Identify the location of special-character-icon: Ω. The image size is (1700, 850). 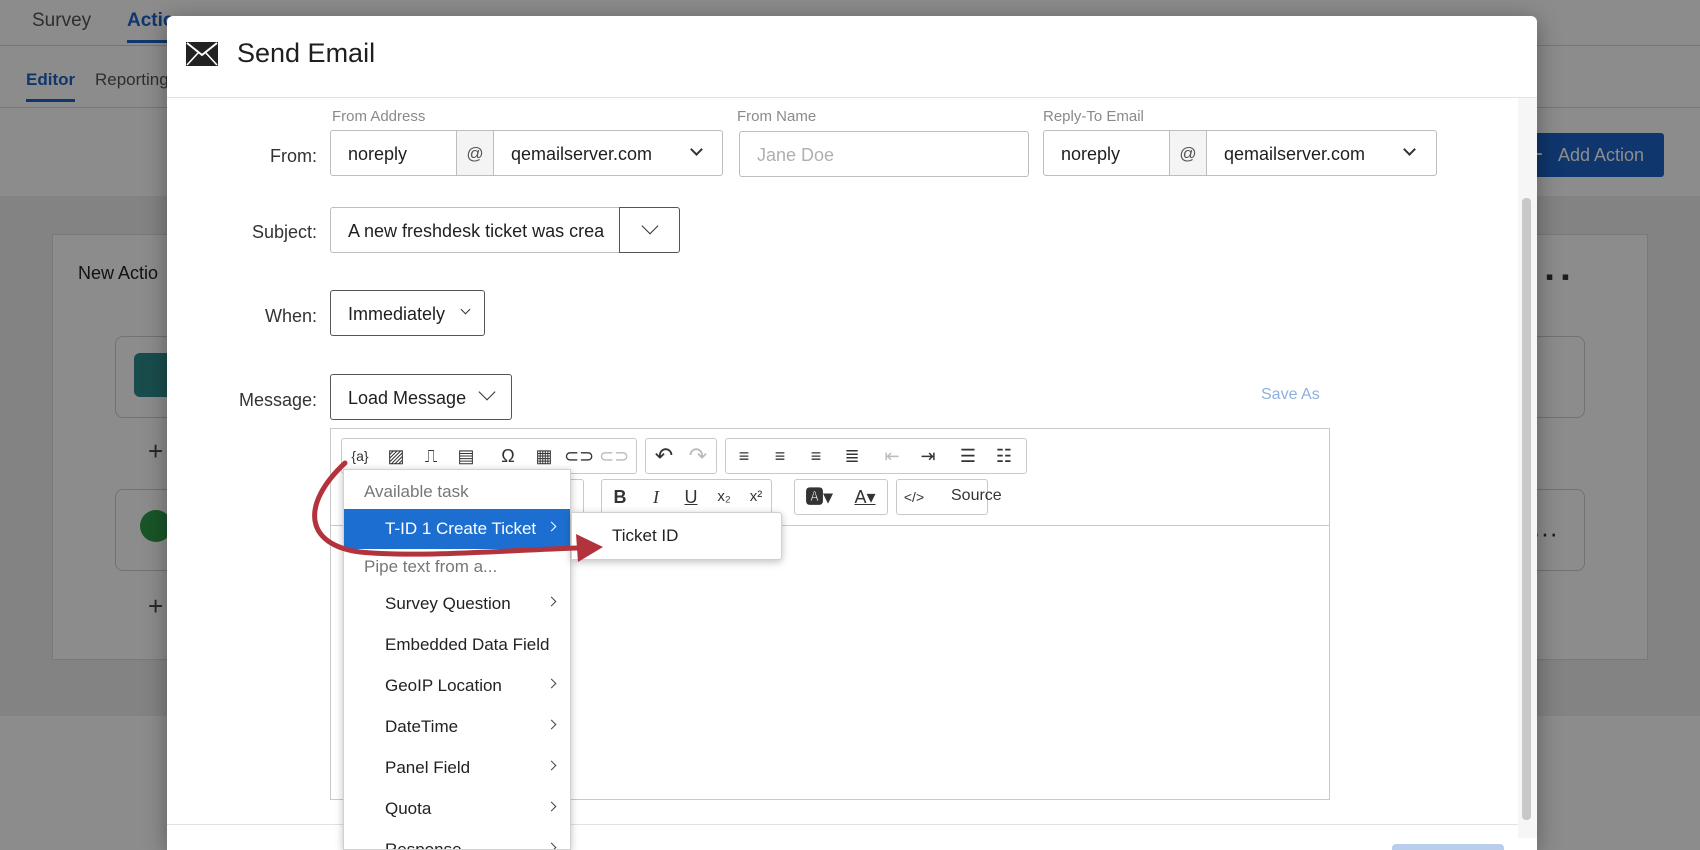
(508, 456).